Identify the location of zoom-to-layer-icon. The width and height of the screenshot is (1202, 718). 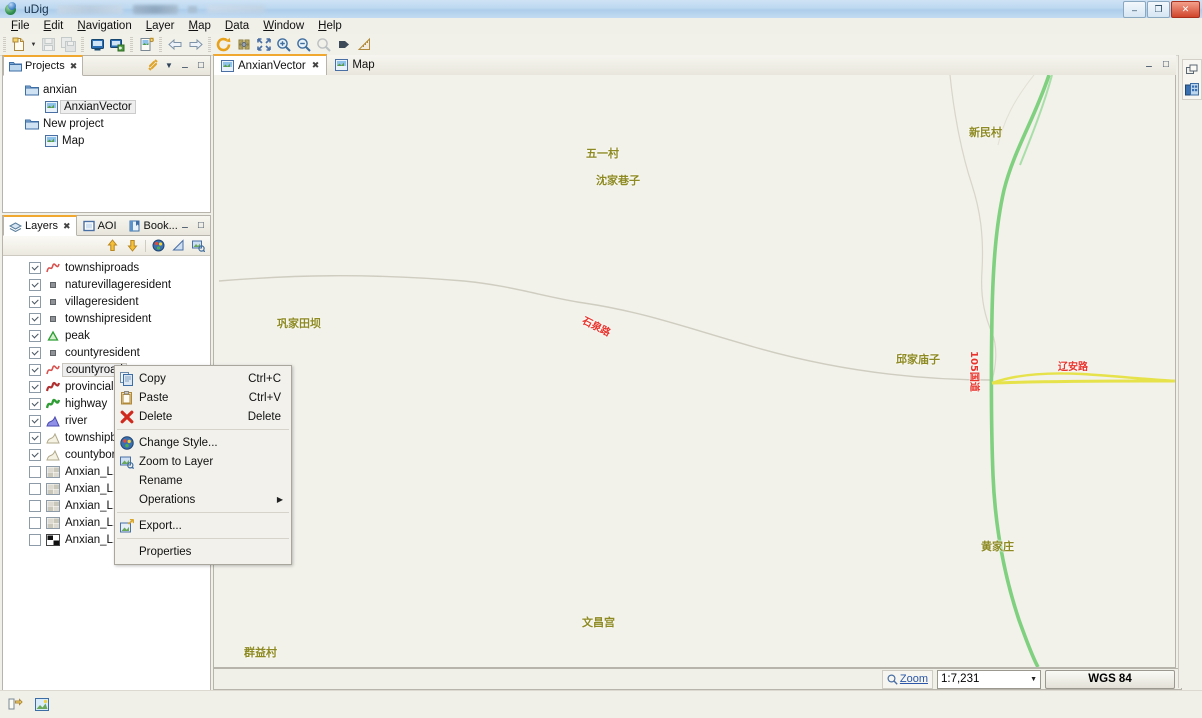
(198, 245).